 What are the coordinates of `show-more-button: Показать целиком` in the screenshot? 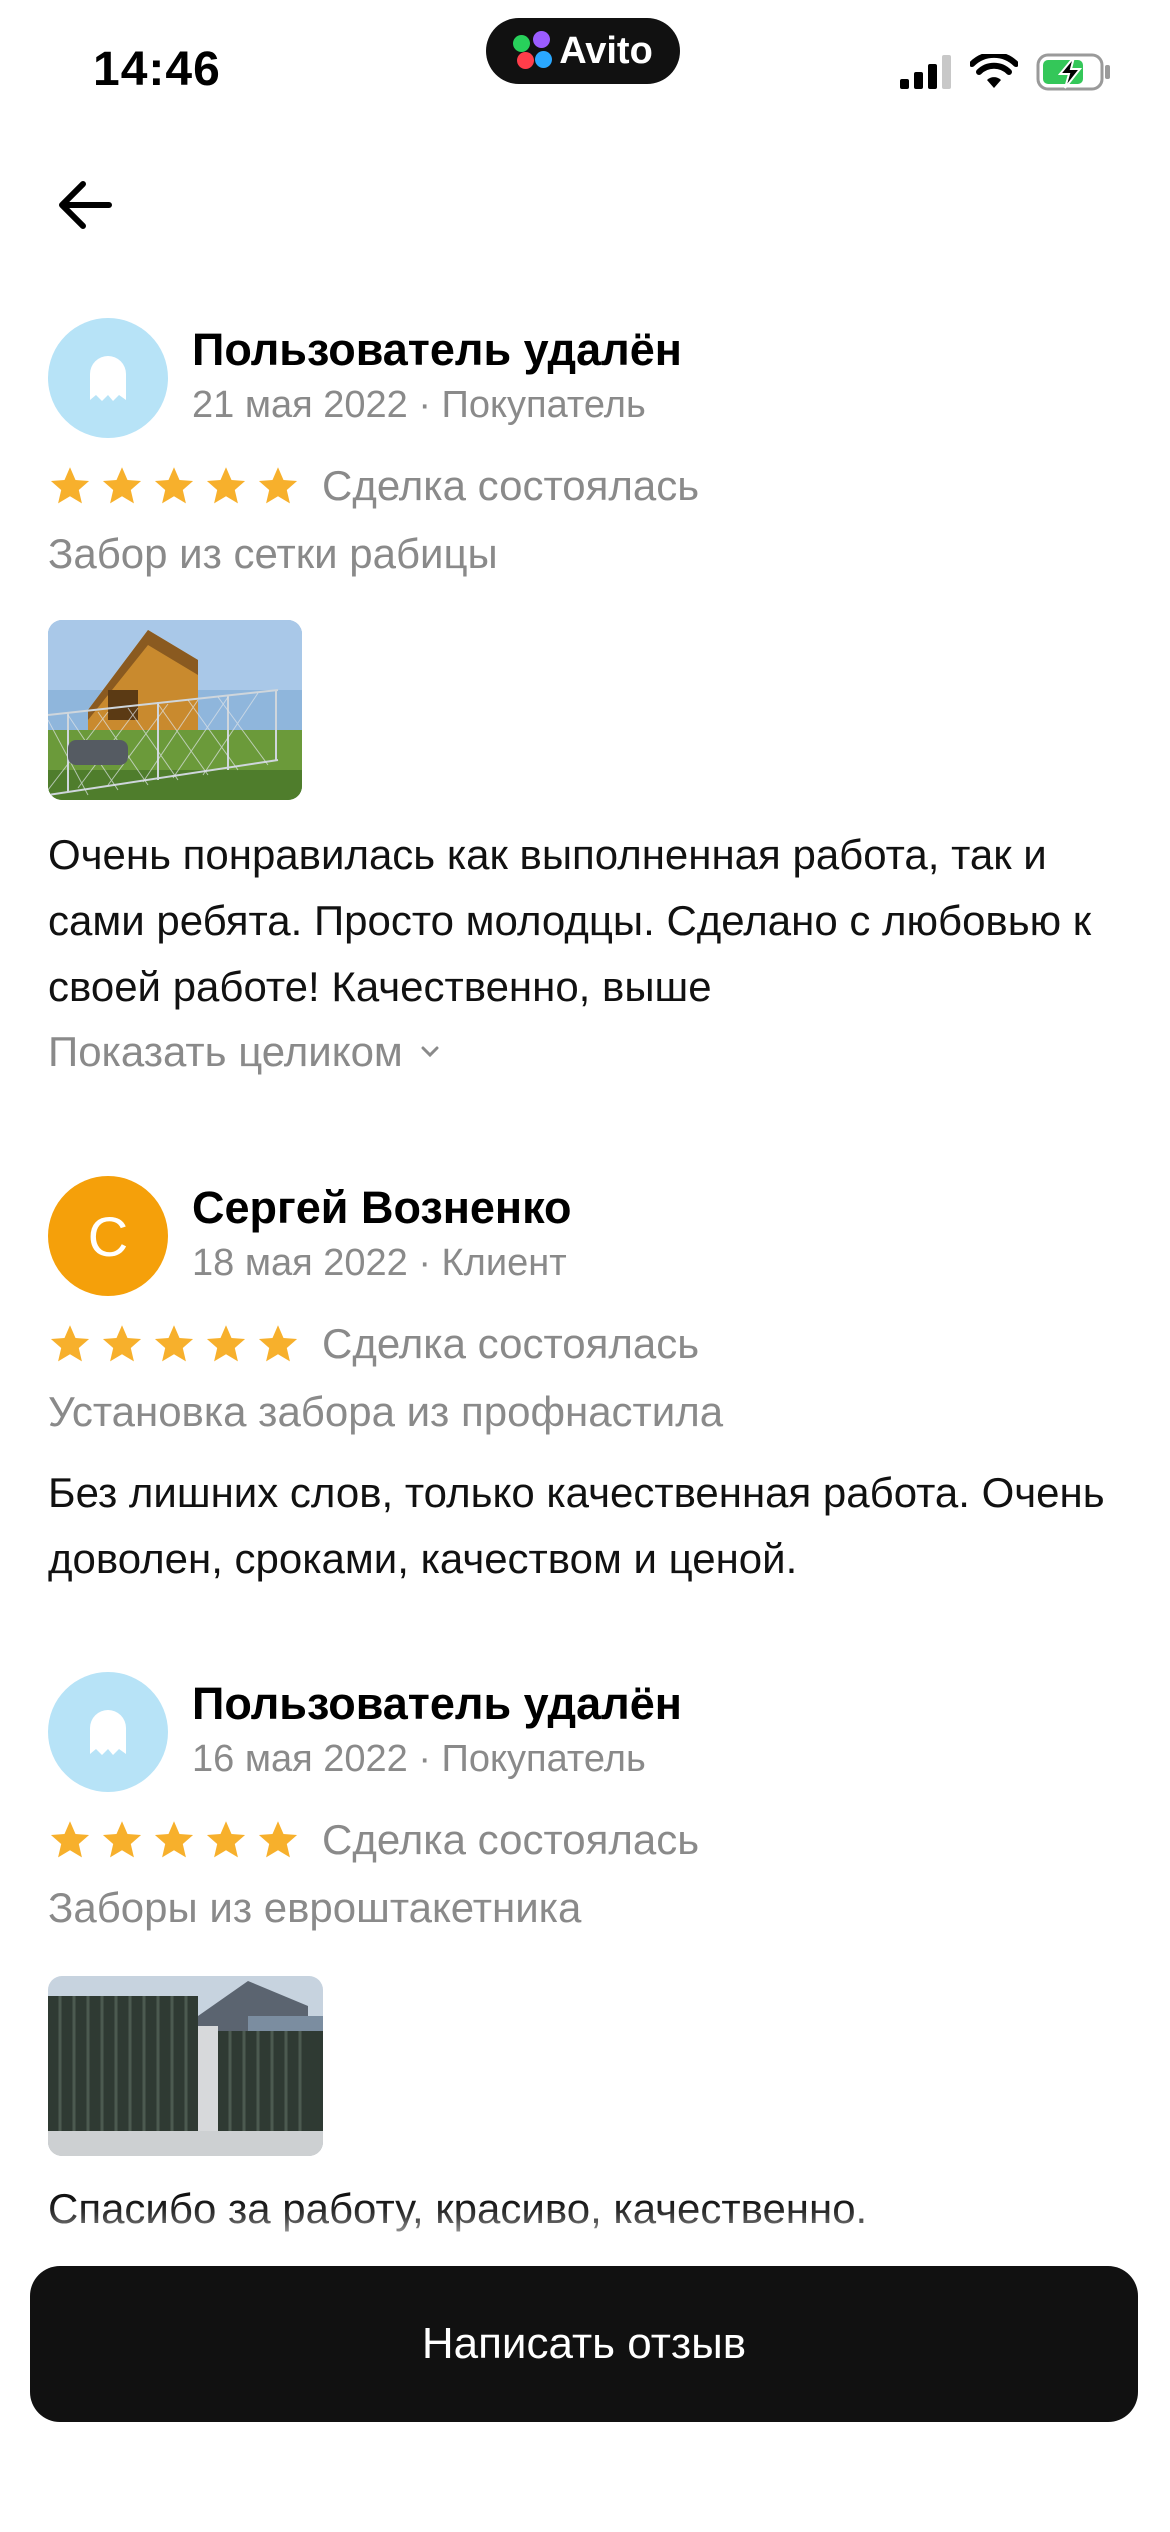 It's located at (243, 1052).